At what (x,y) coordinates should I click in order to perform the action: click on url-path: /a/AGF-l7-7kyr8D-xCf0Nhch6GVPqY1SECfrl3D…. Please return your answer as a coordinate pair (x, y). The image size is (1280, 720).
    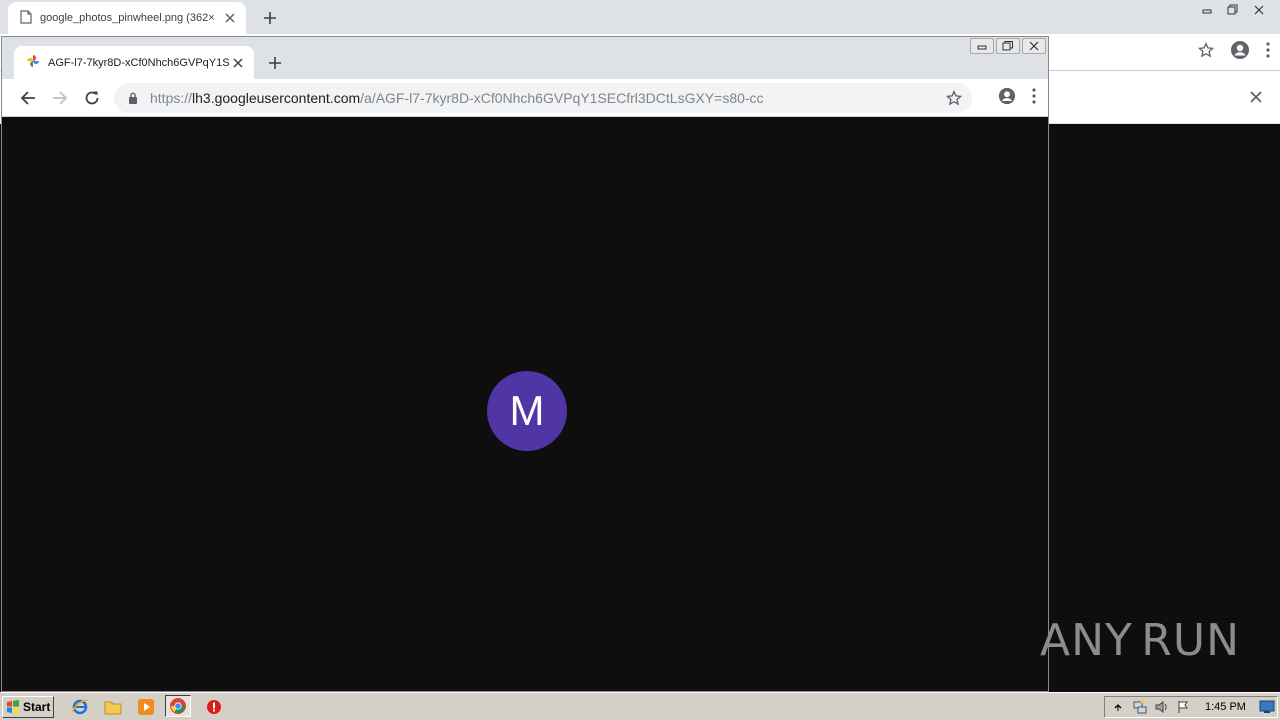
    Looking at the image, I should click on (562, 98).